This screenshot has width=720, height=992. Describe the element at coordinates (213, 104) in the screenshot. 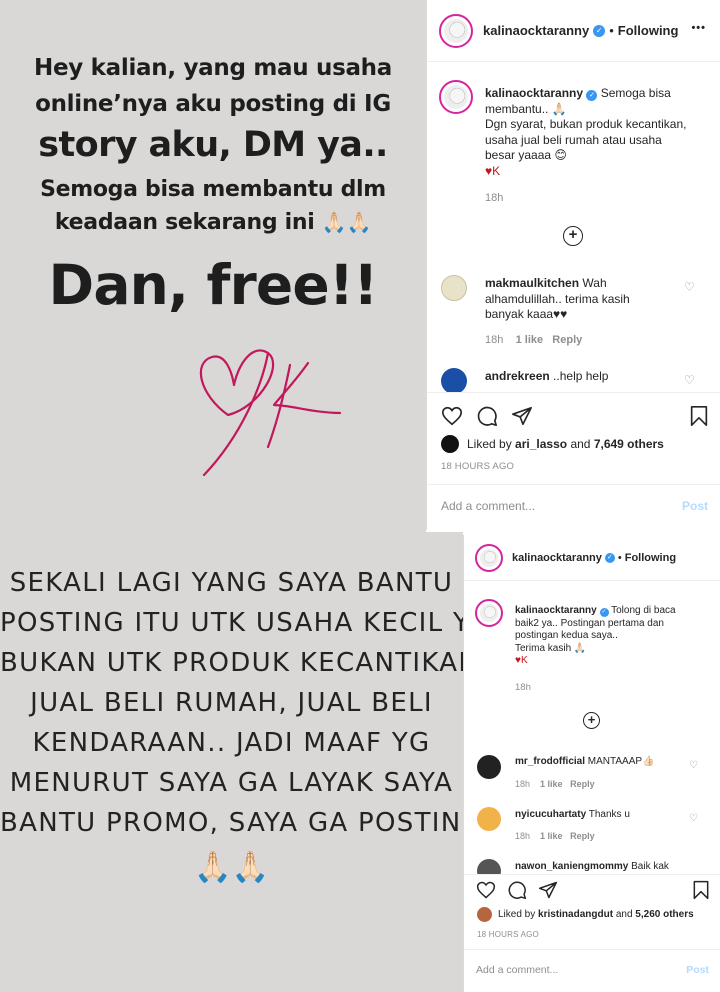

I see `story1-line-2: online’nya aku posting di IG` at that location.